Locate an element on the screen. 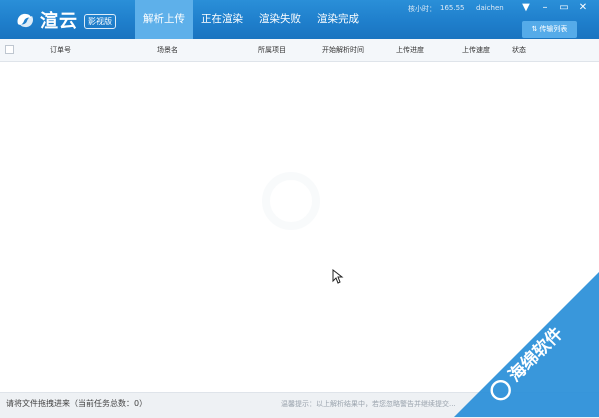  username: daichen is located at coordinates (490, 8).